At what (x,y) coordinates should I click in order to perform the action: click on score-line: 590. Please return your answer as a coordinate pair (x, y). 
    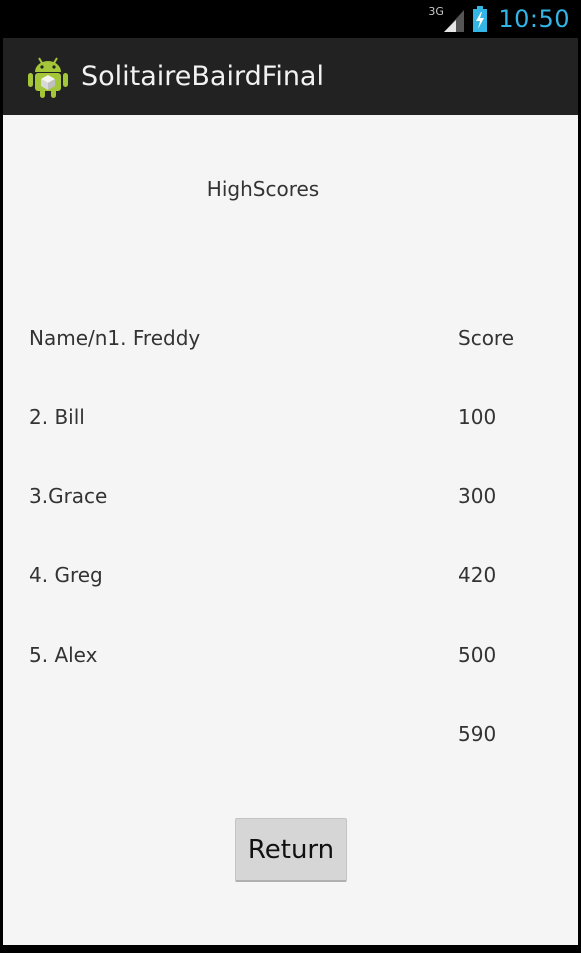
    Looking at the image, I should click on (477, 733).